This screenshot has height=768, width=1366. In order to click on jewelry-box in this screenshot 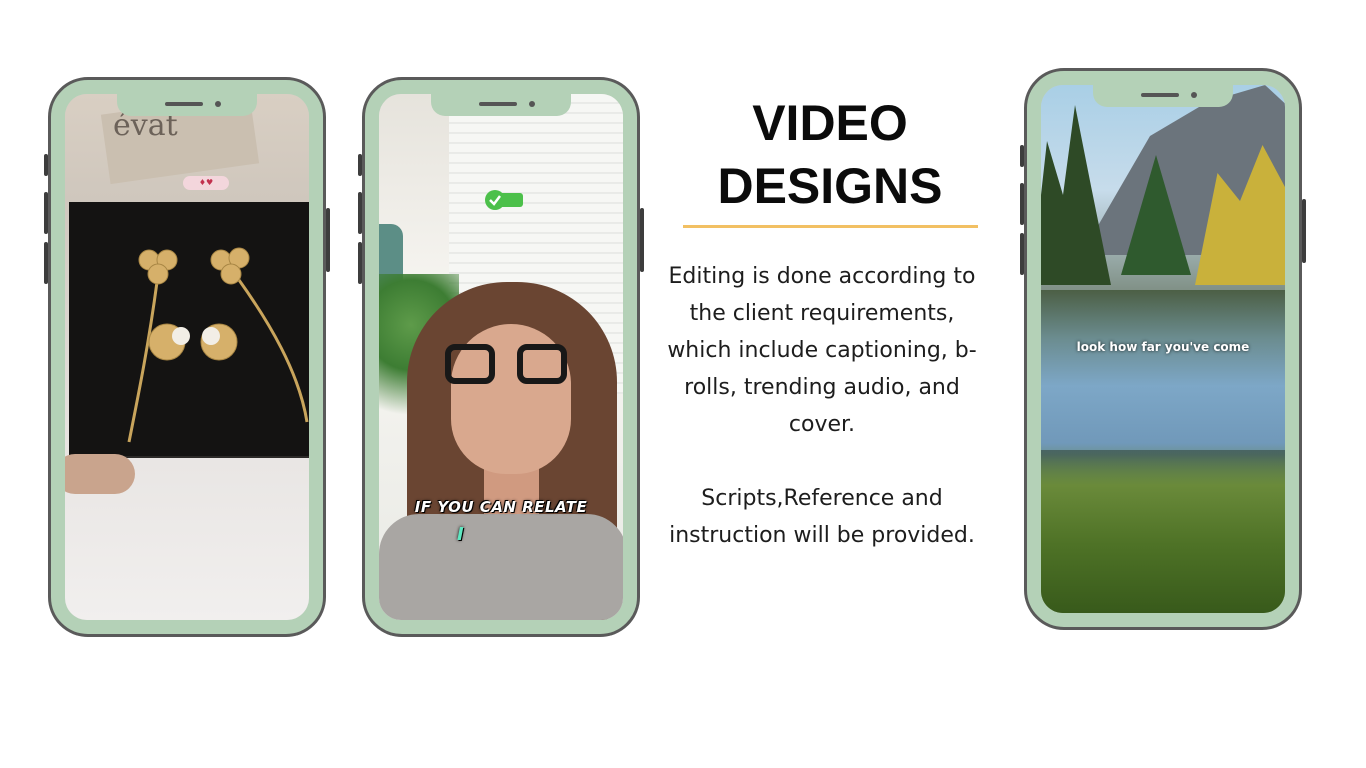, I will do `click(189, 329)`.